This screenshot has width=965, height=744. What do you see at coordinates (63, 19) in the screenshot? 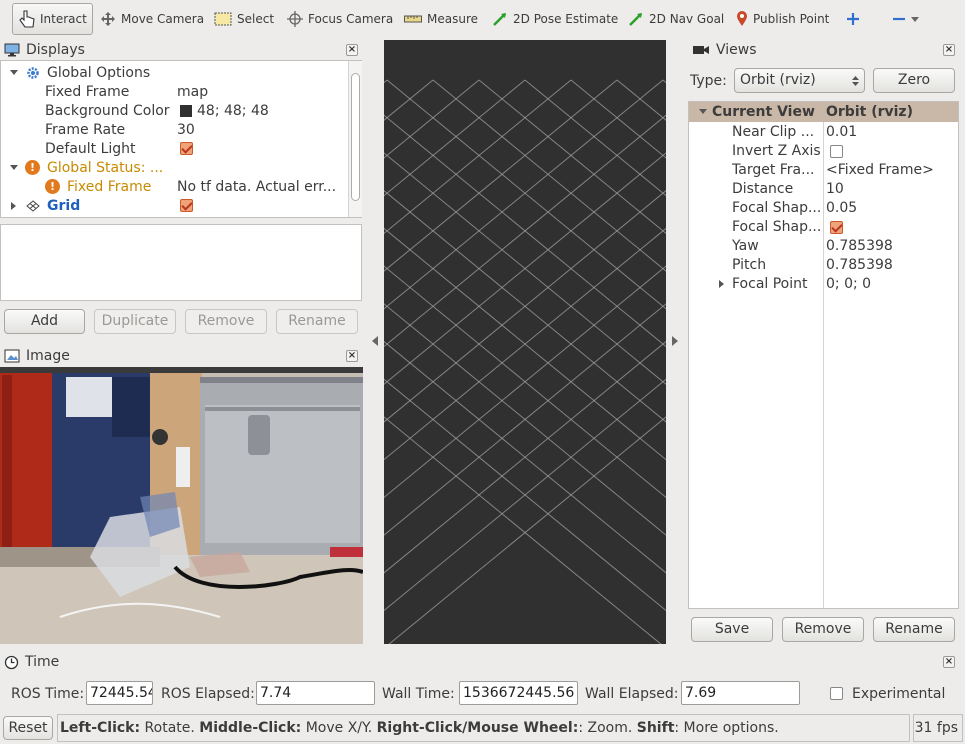
I see `tool-interact-label: Interact` at bounding box center [63, 19].